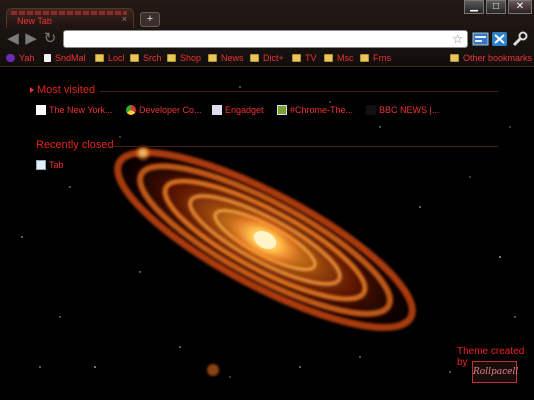 The height and width of the screenshot is (400, 534). I want to click on tile-label: Engadget, so click(244, 110).